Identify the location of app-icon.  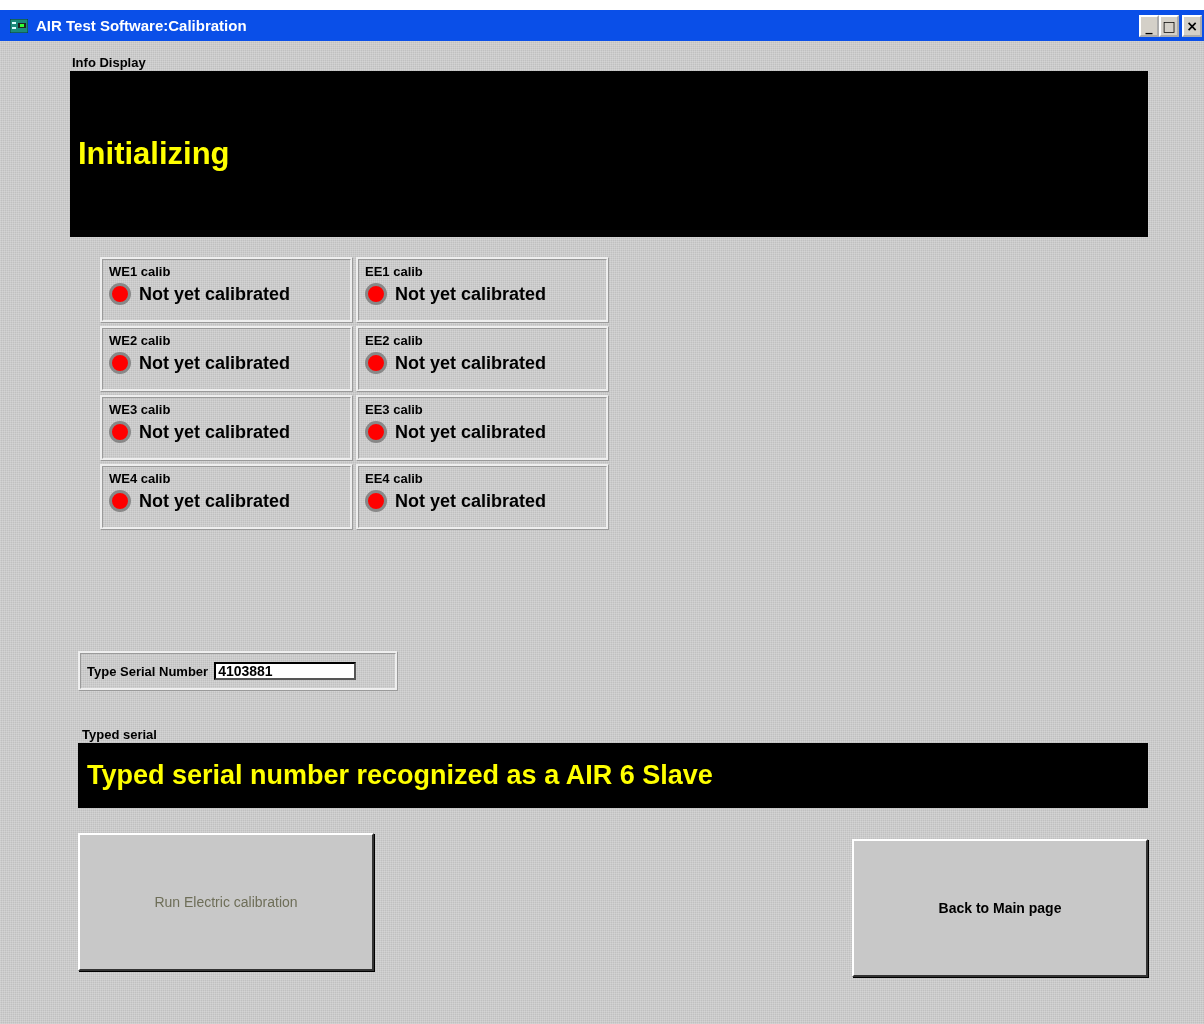
(19, 25).